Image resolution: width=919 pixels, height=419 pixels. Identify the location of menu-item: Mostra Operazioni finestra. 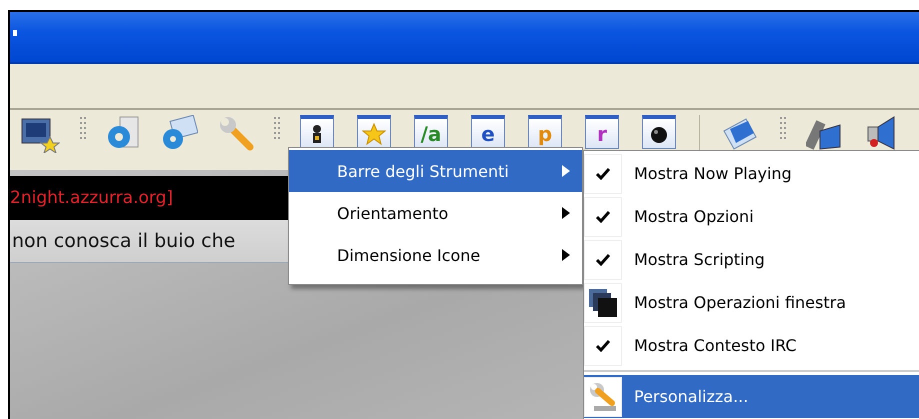
(751, 302).